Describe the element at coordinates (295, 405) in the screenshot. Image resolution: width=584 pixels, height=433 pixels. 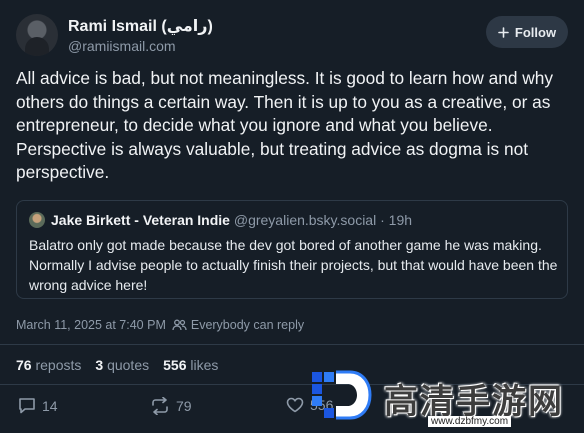
I see `heart-icon` at that location.